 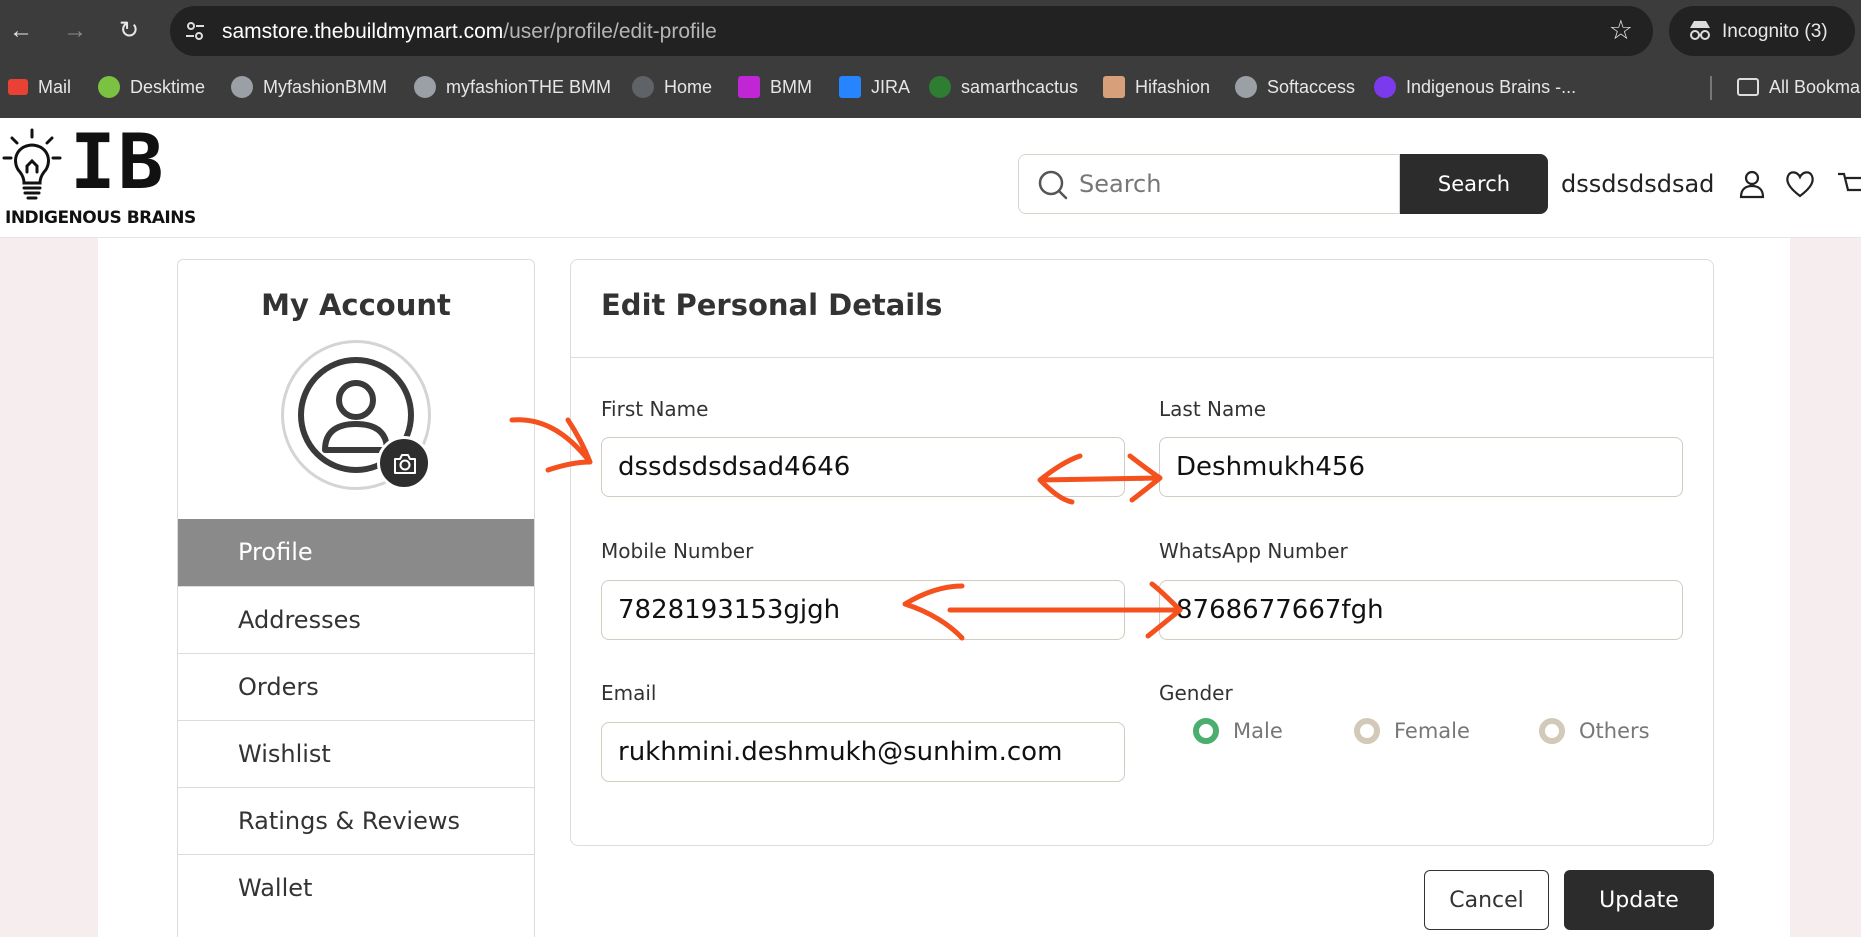 What do you see at coordinates (356, 820) in the screenshot?
I see `sidebar-item-ratings-reviews: Ratings & Reviews` at bounding box center [356, 820].